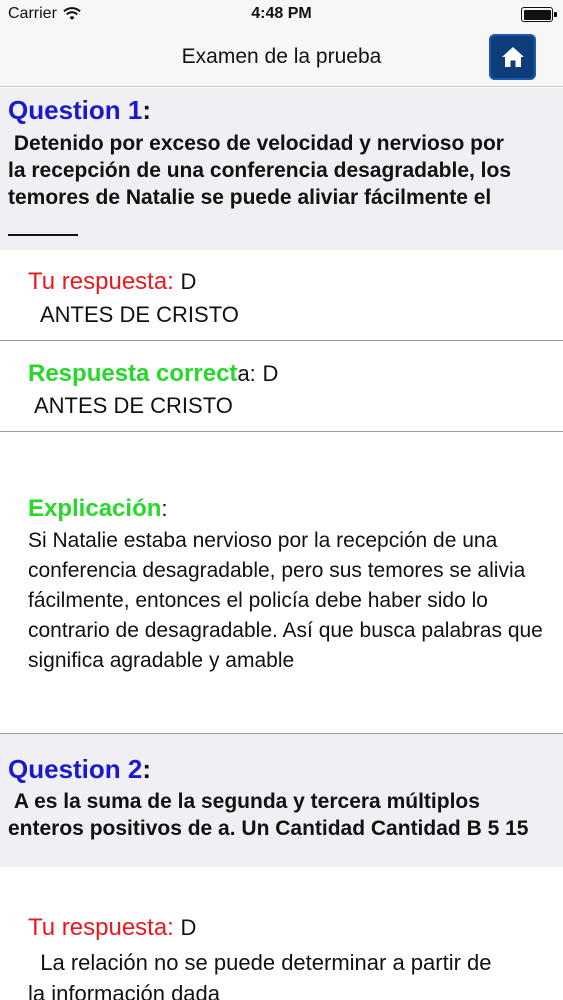 This screenshot has width=563, height=1000. I want to click on answer-blank, so click(43, 235).